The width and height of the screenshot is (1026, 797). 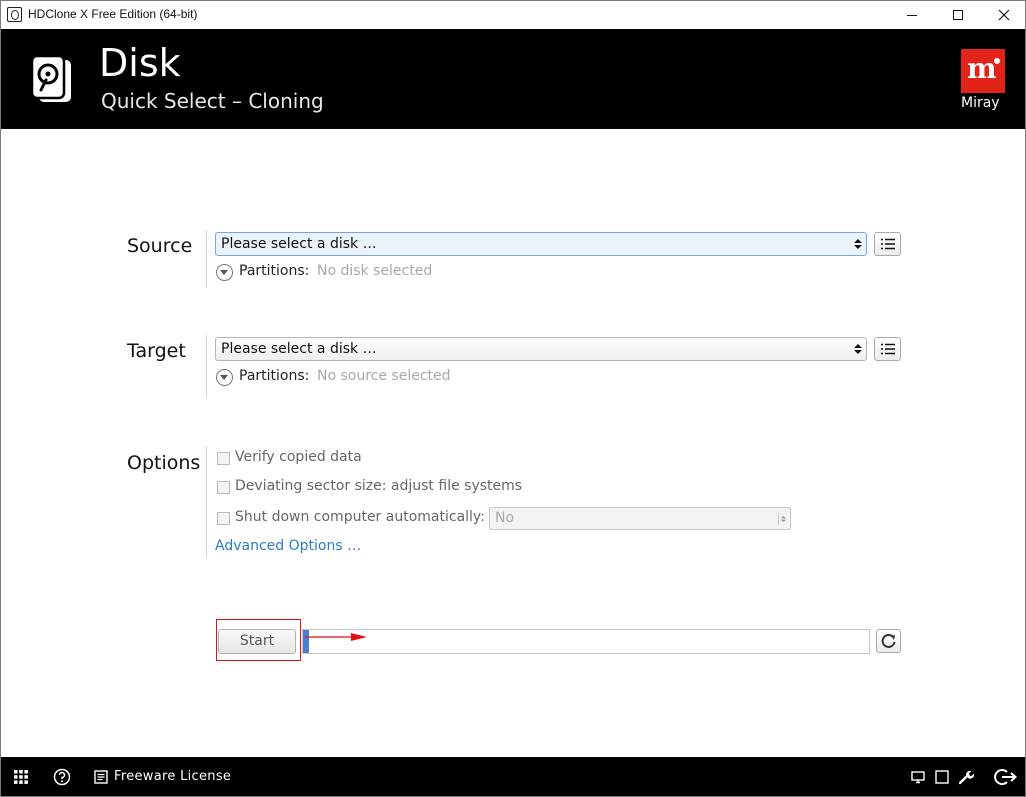 I want to click on close-button, so click(x=1003, y=15).